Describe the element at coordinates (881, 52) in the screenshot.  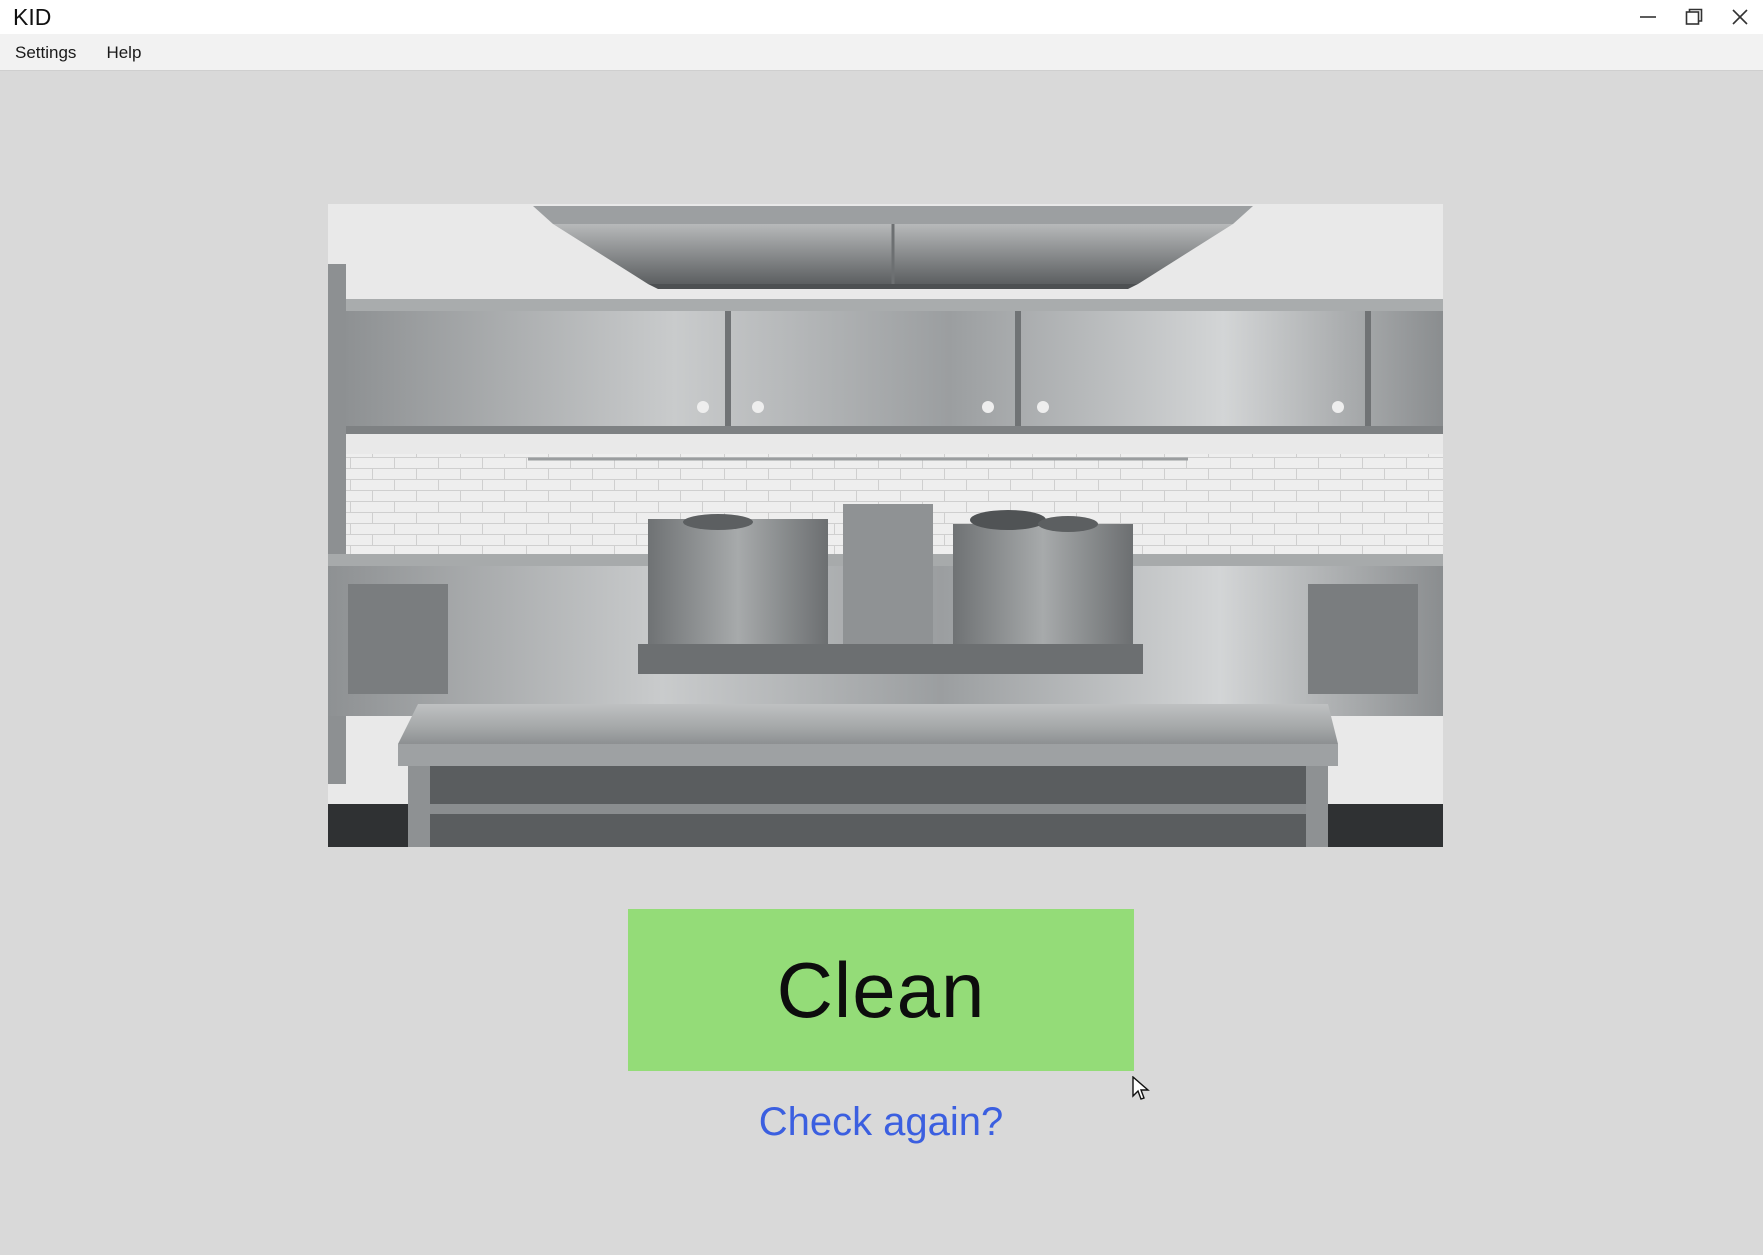
I see `menu-bar: Settings Help` at that location.